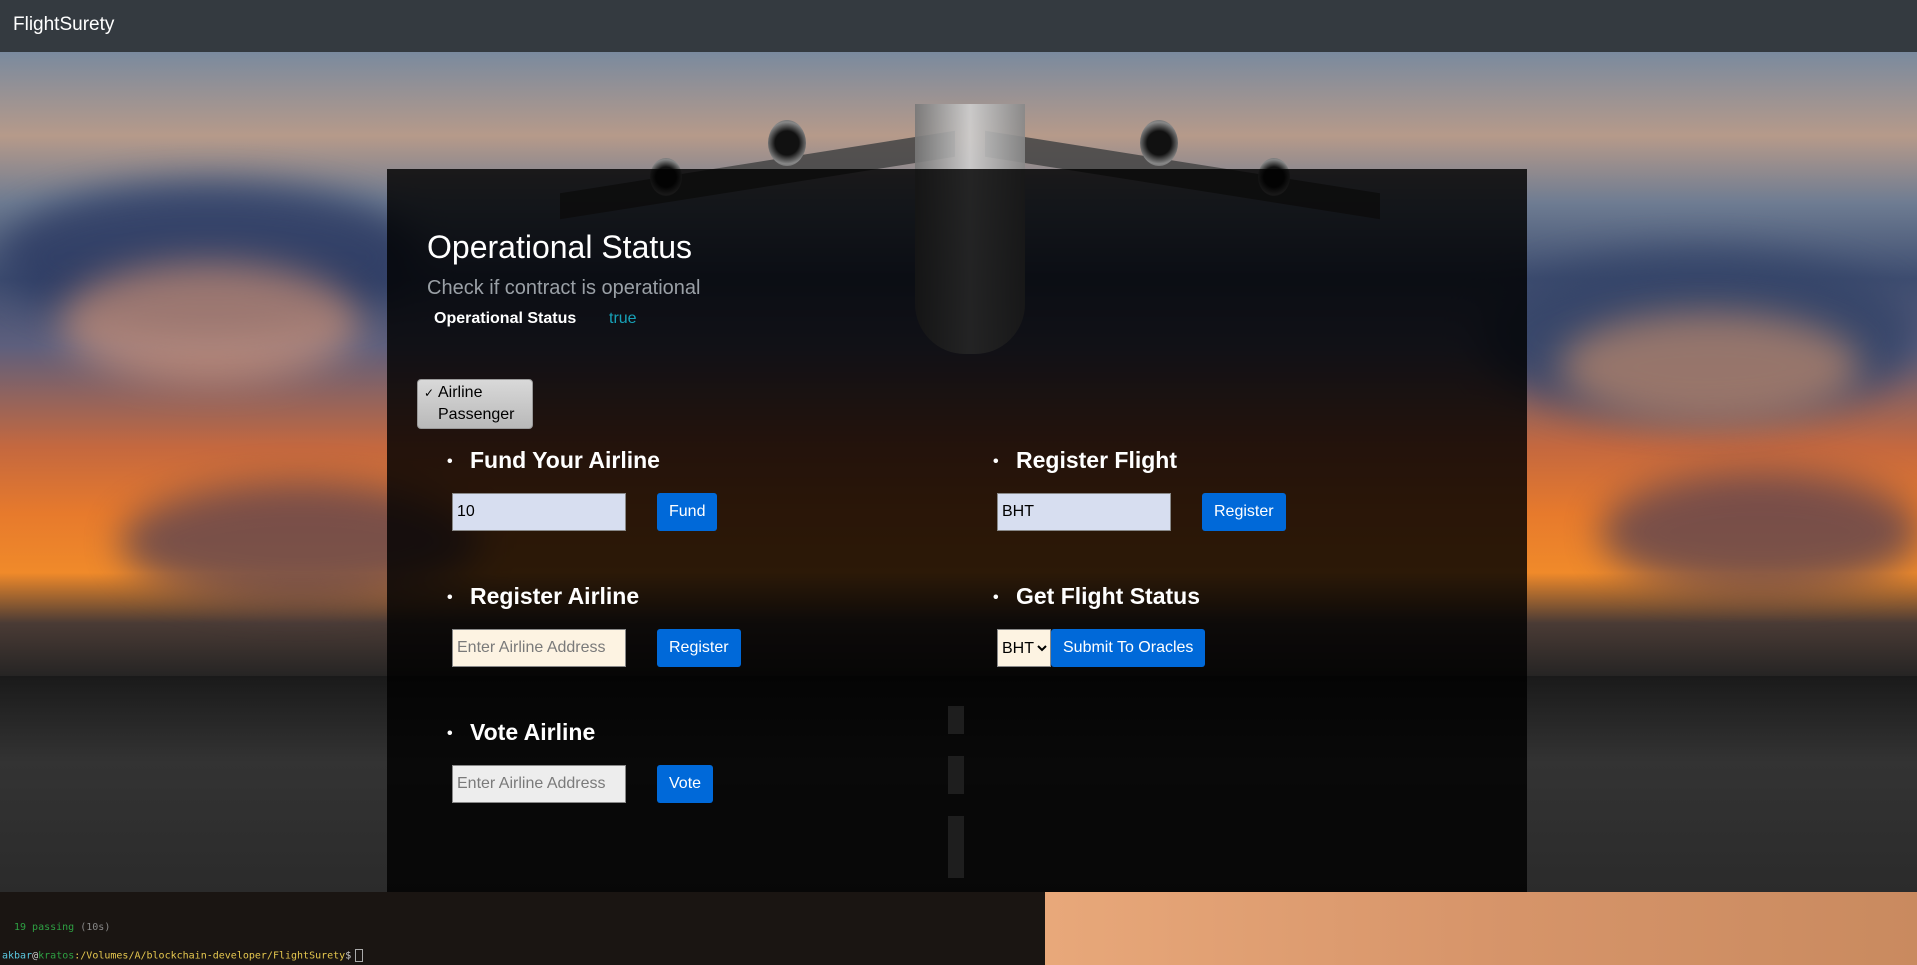 The image size is (1917, 965). I want to click on operational-status-label: Operational Status, so click(505, 318).